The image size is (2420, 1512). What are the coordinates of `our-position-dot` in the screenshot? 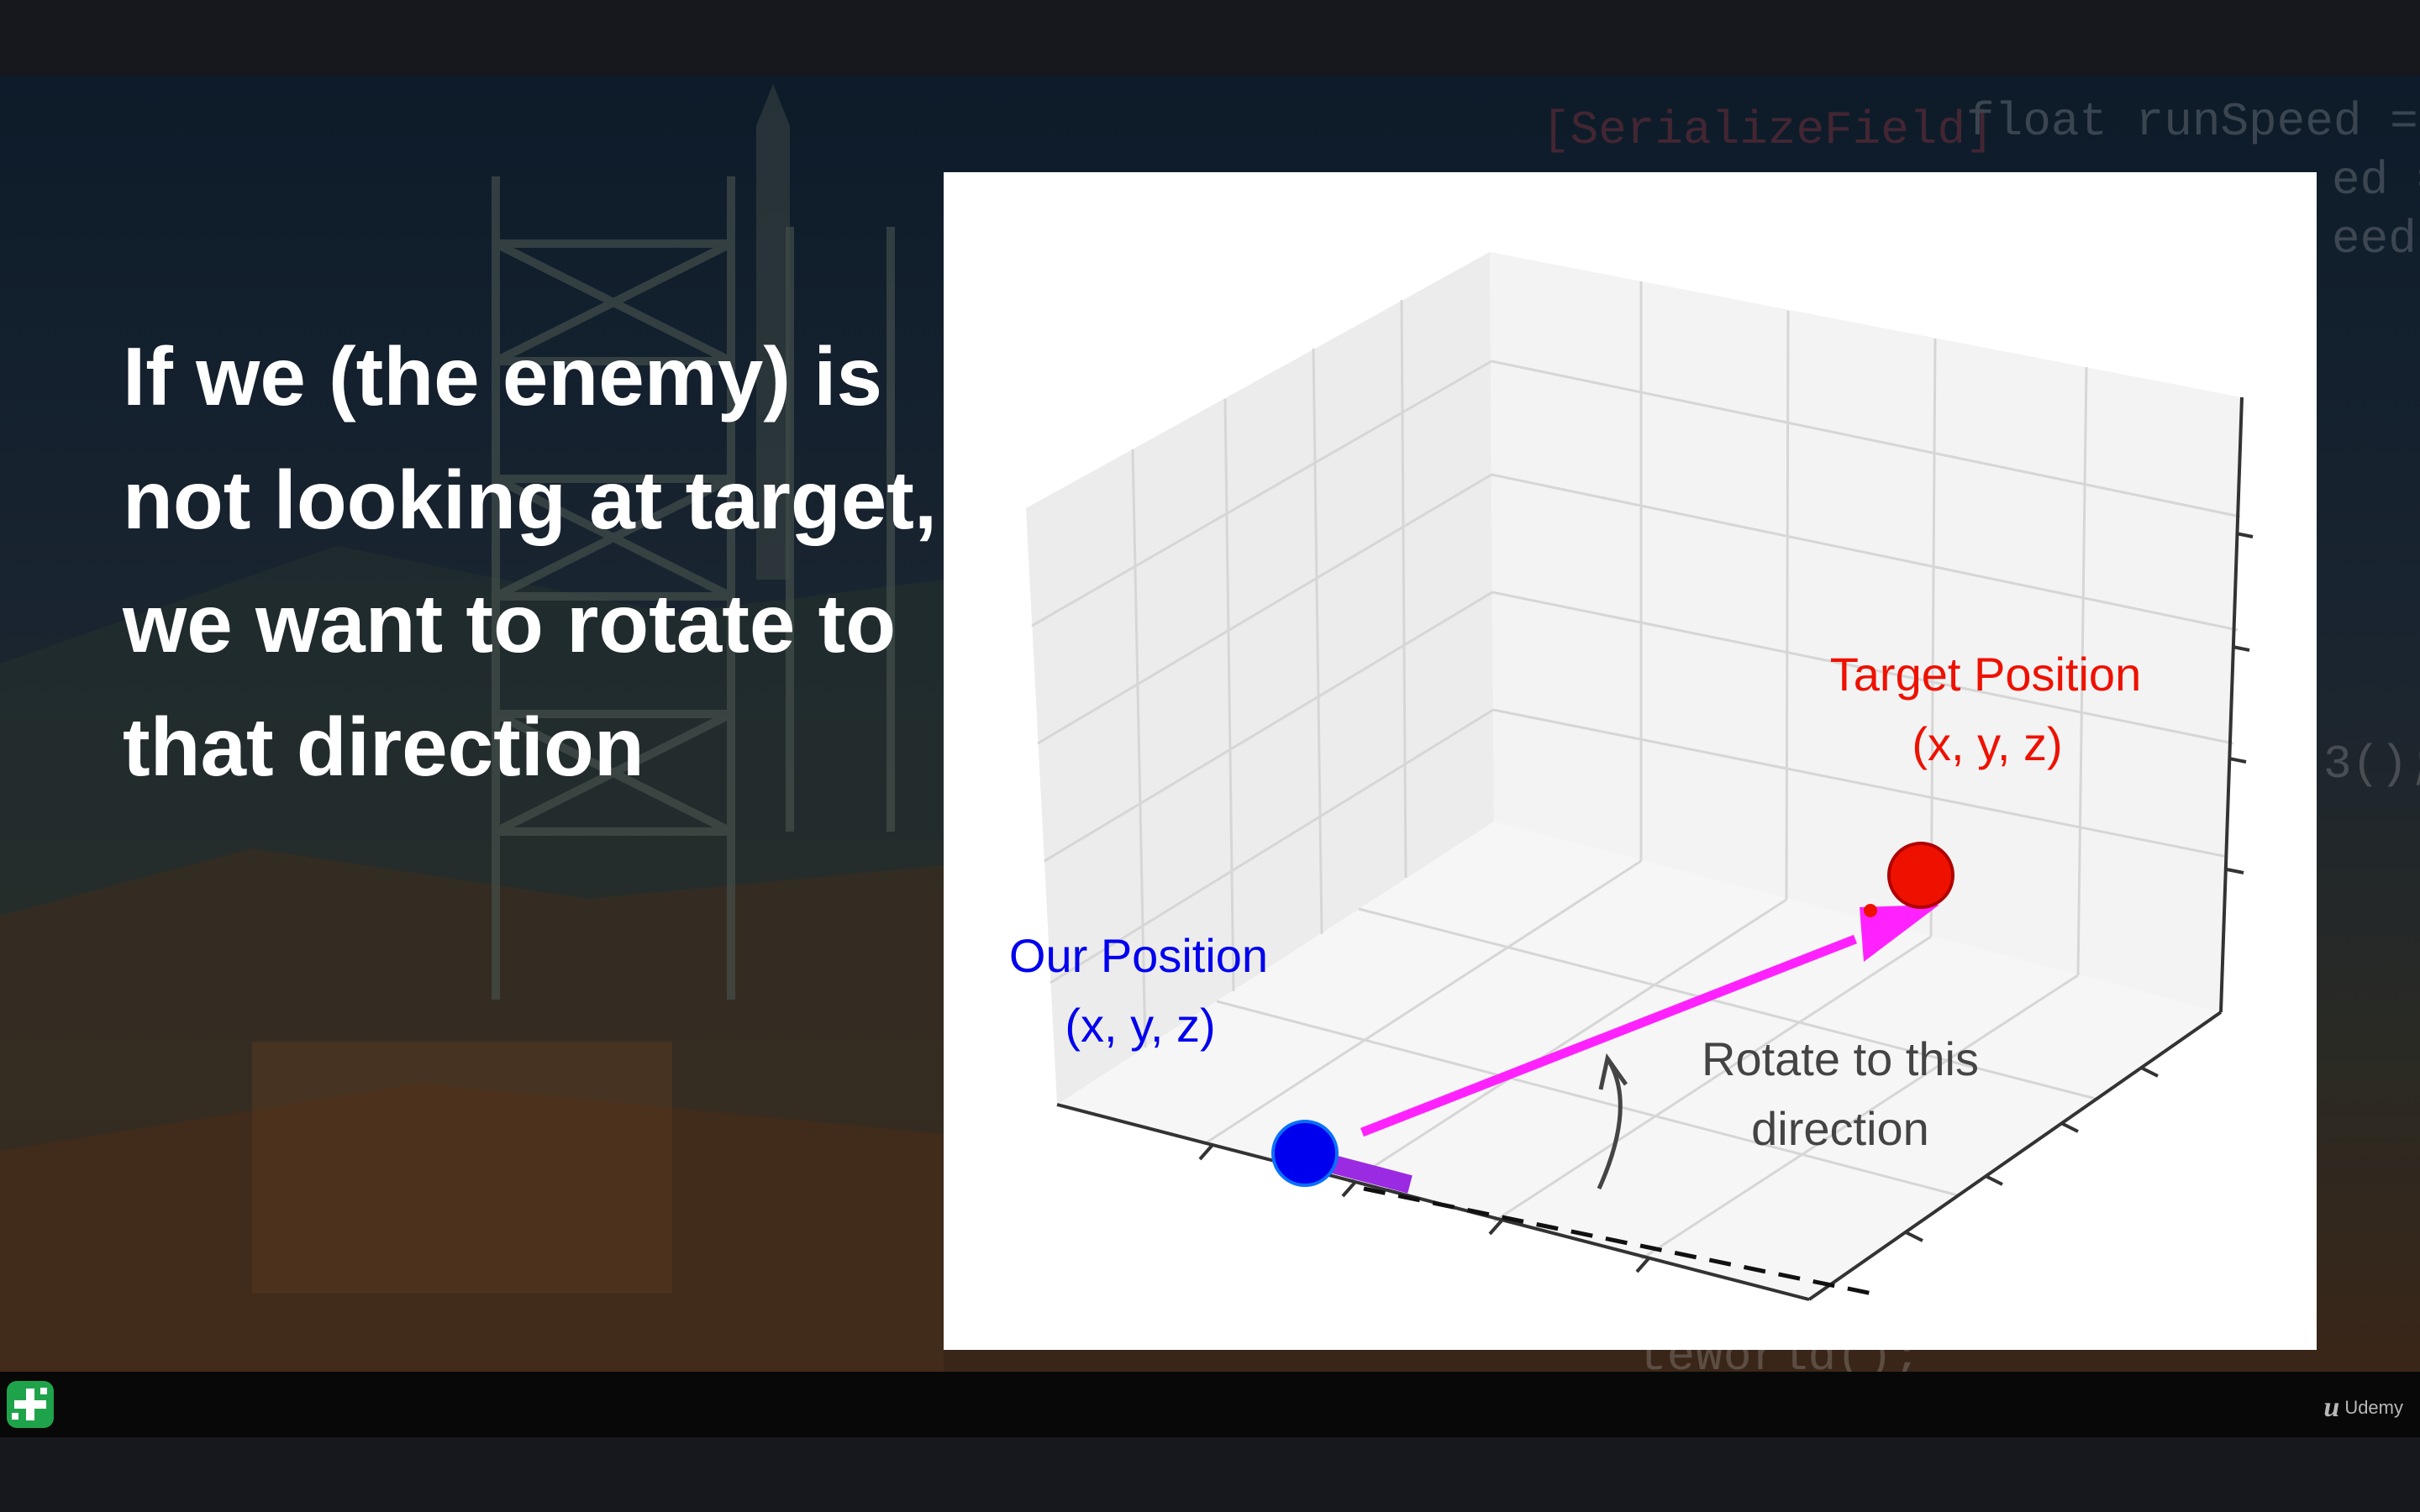 It's located at (1305, 1153).